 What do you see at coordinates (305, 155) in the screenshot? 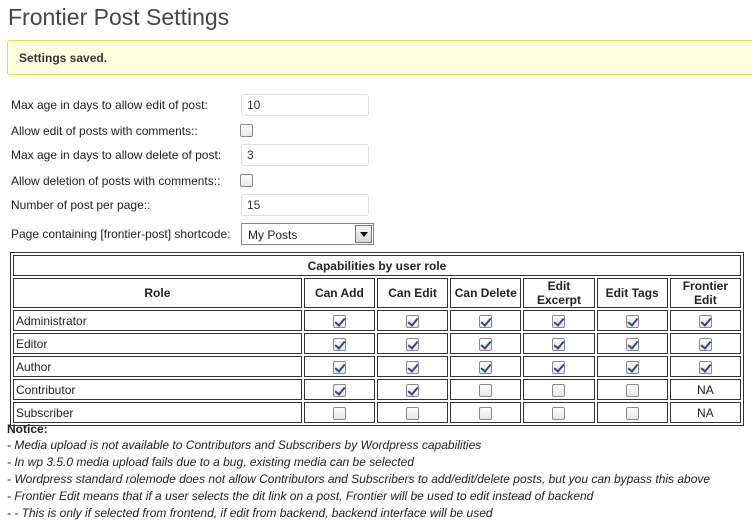
I see `max-age-delete-input` at bounding box center [305, 155].